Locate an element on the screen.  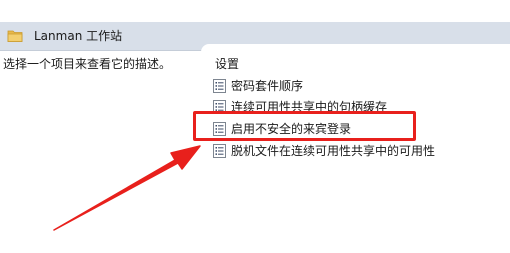
folder-icon is located at coordinates (15, 36).